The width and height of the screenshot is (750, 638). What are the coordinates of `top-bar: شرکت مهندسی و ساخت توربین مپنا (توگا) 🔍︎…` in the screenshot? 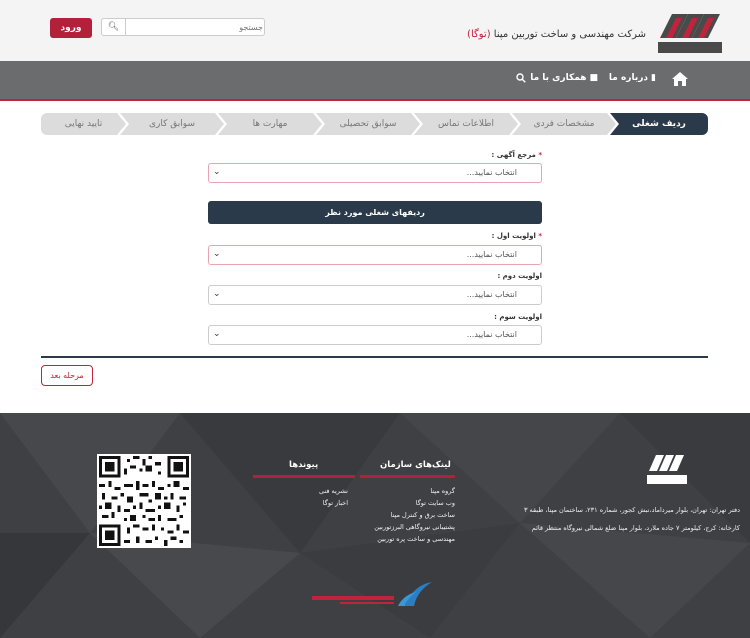 It's located at (375, 31).